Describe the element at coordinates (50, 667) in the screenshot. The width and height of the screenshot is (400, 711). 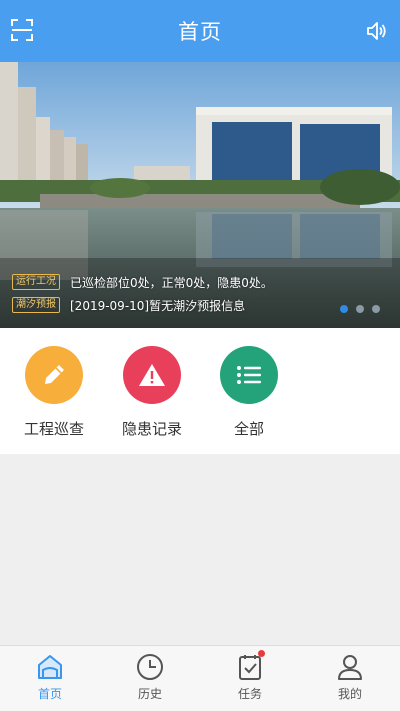
I see `home-icon` at that location.